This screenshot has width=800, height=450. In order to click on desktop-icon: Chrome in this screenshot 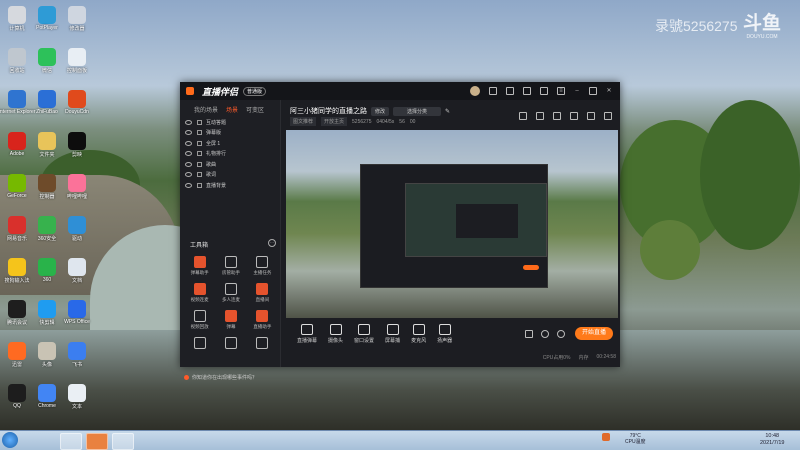, I will do `click(47, 396)`.